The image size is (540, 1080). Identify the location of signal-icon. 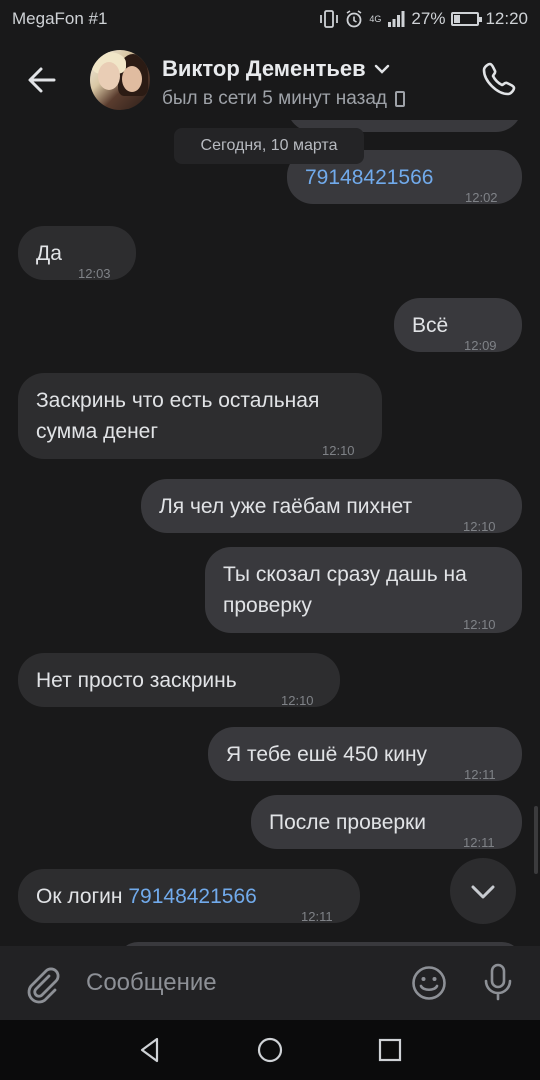
(396, 19).